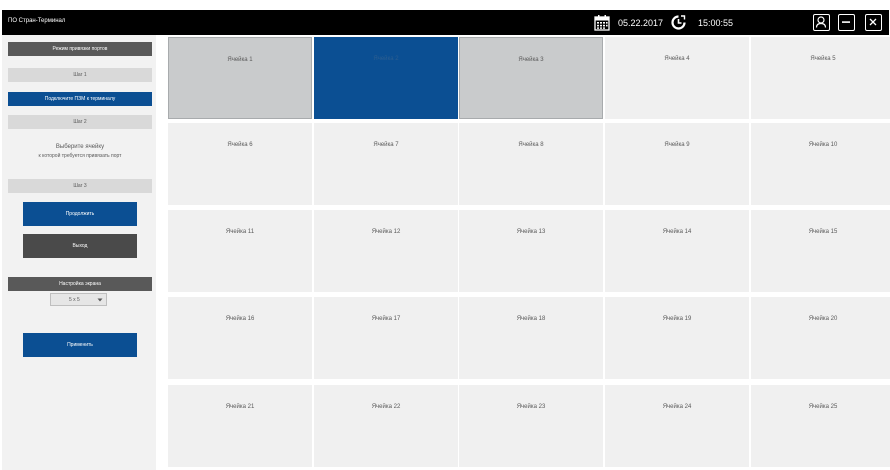  I want to click on grid-cell: Ячейка 23, so click(531, 426).